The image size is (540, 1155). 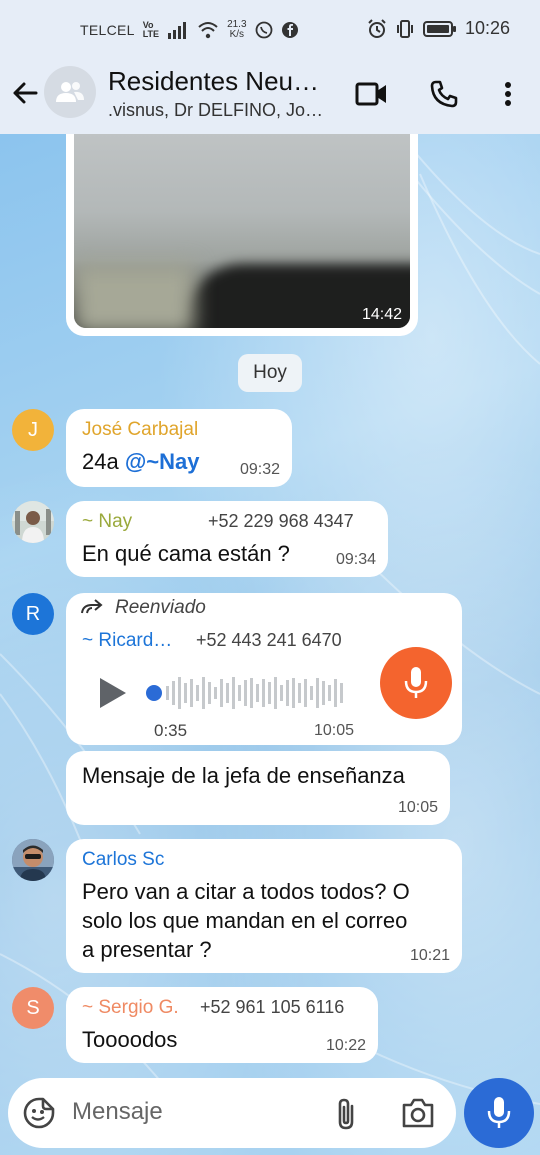 I want to click on date-separator: Hoy, so click(x=270, y=373).